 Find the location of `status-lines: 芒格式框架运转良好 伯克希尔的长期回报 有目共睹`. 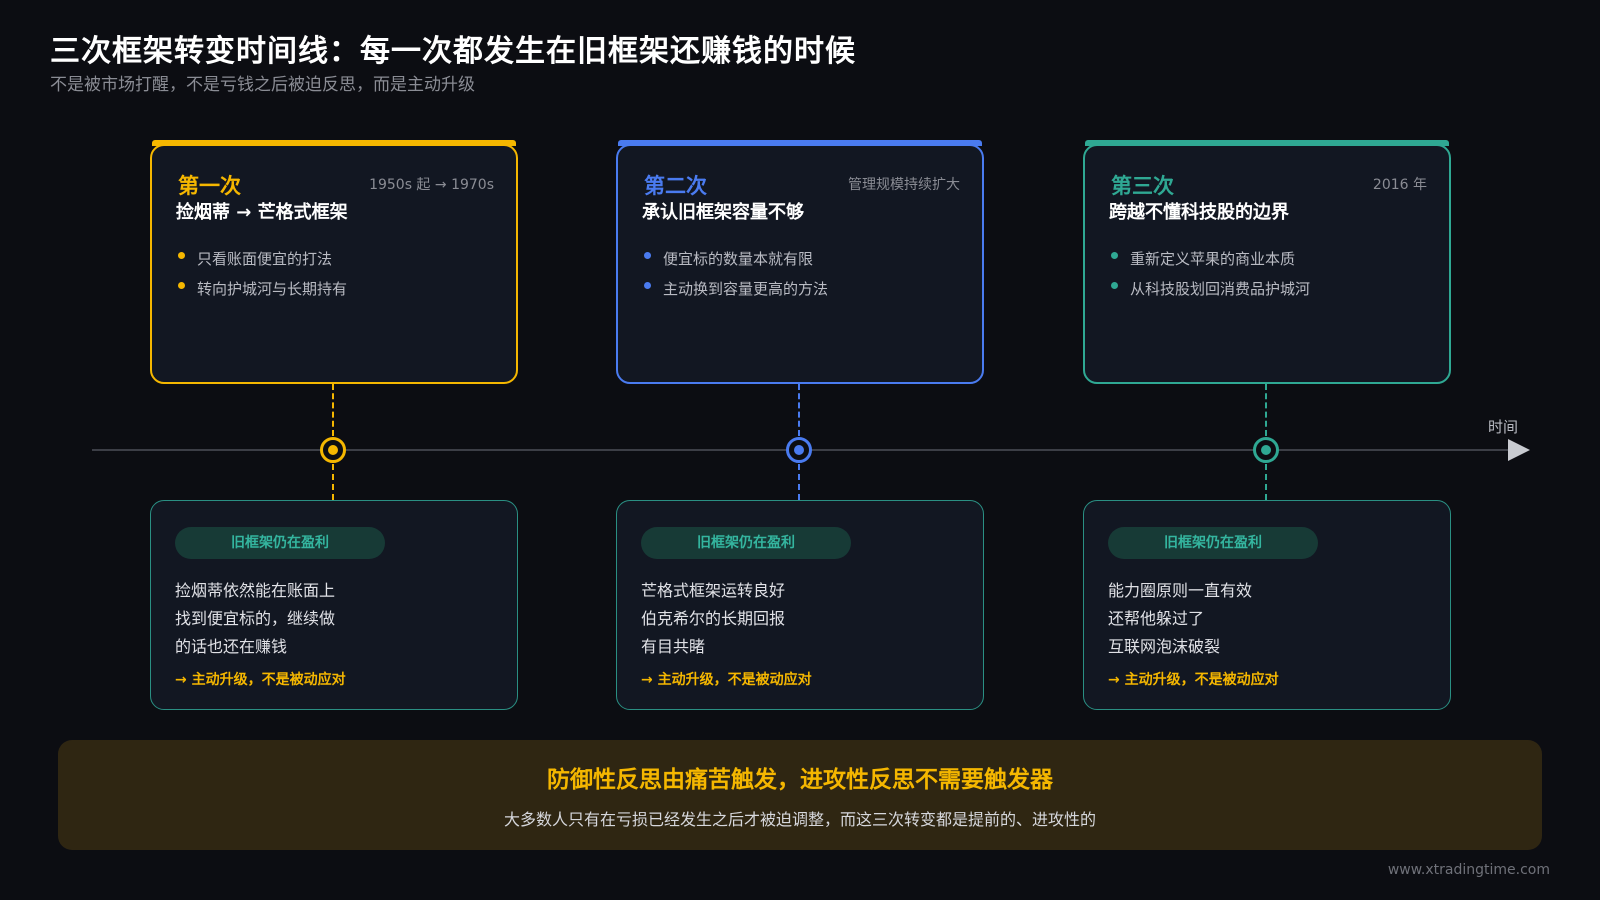

status-lines: 芒格式框架运转良好 伯克希尔的长期回报 有目共睹 is located at coordinates (713, 619).